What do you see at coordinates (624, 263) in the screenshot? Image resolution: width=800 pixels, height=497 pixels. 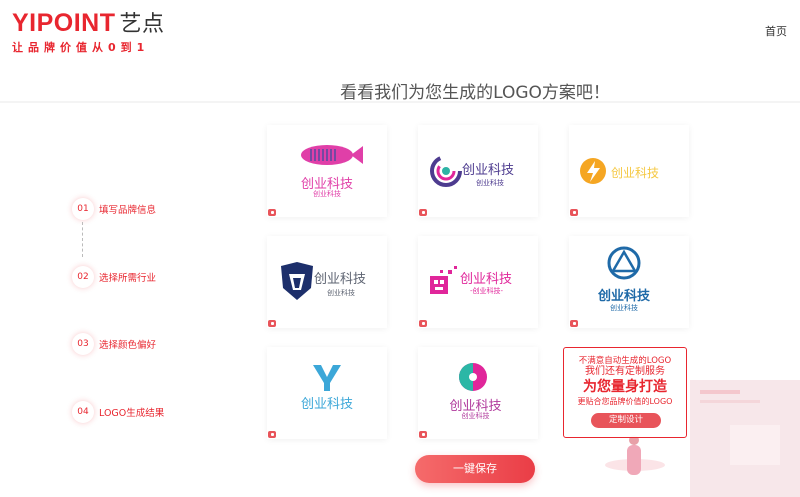 I see `circle-triangle-logo-icon` at bounding box center [624, 263].